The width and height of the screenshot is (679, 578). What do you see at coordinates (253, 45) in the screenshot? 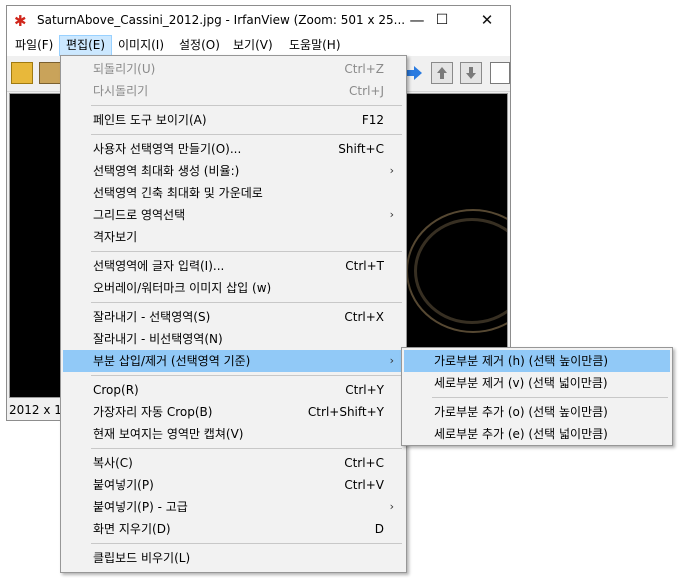
I see `menu-view: 보기(V)` at bounding box center [253, 45].